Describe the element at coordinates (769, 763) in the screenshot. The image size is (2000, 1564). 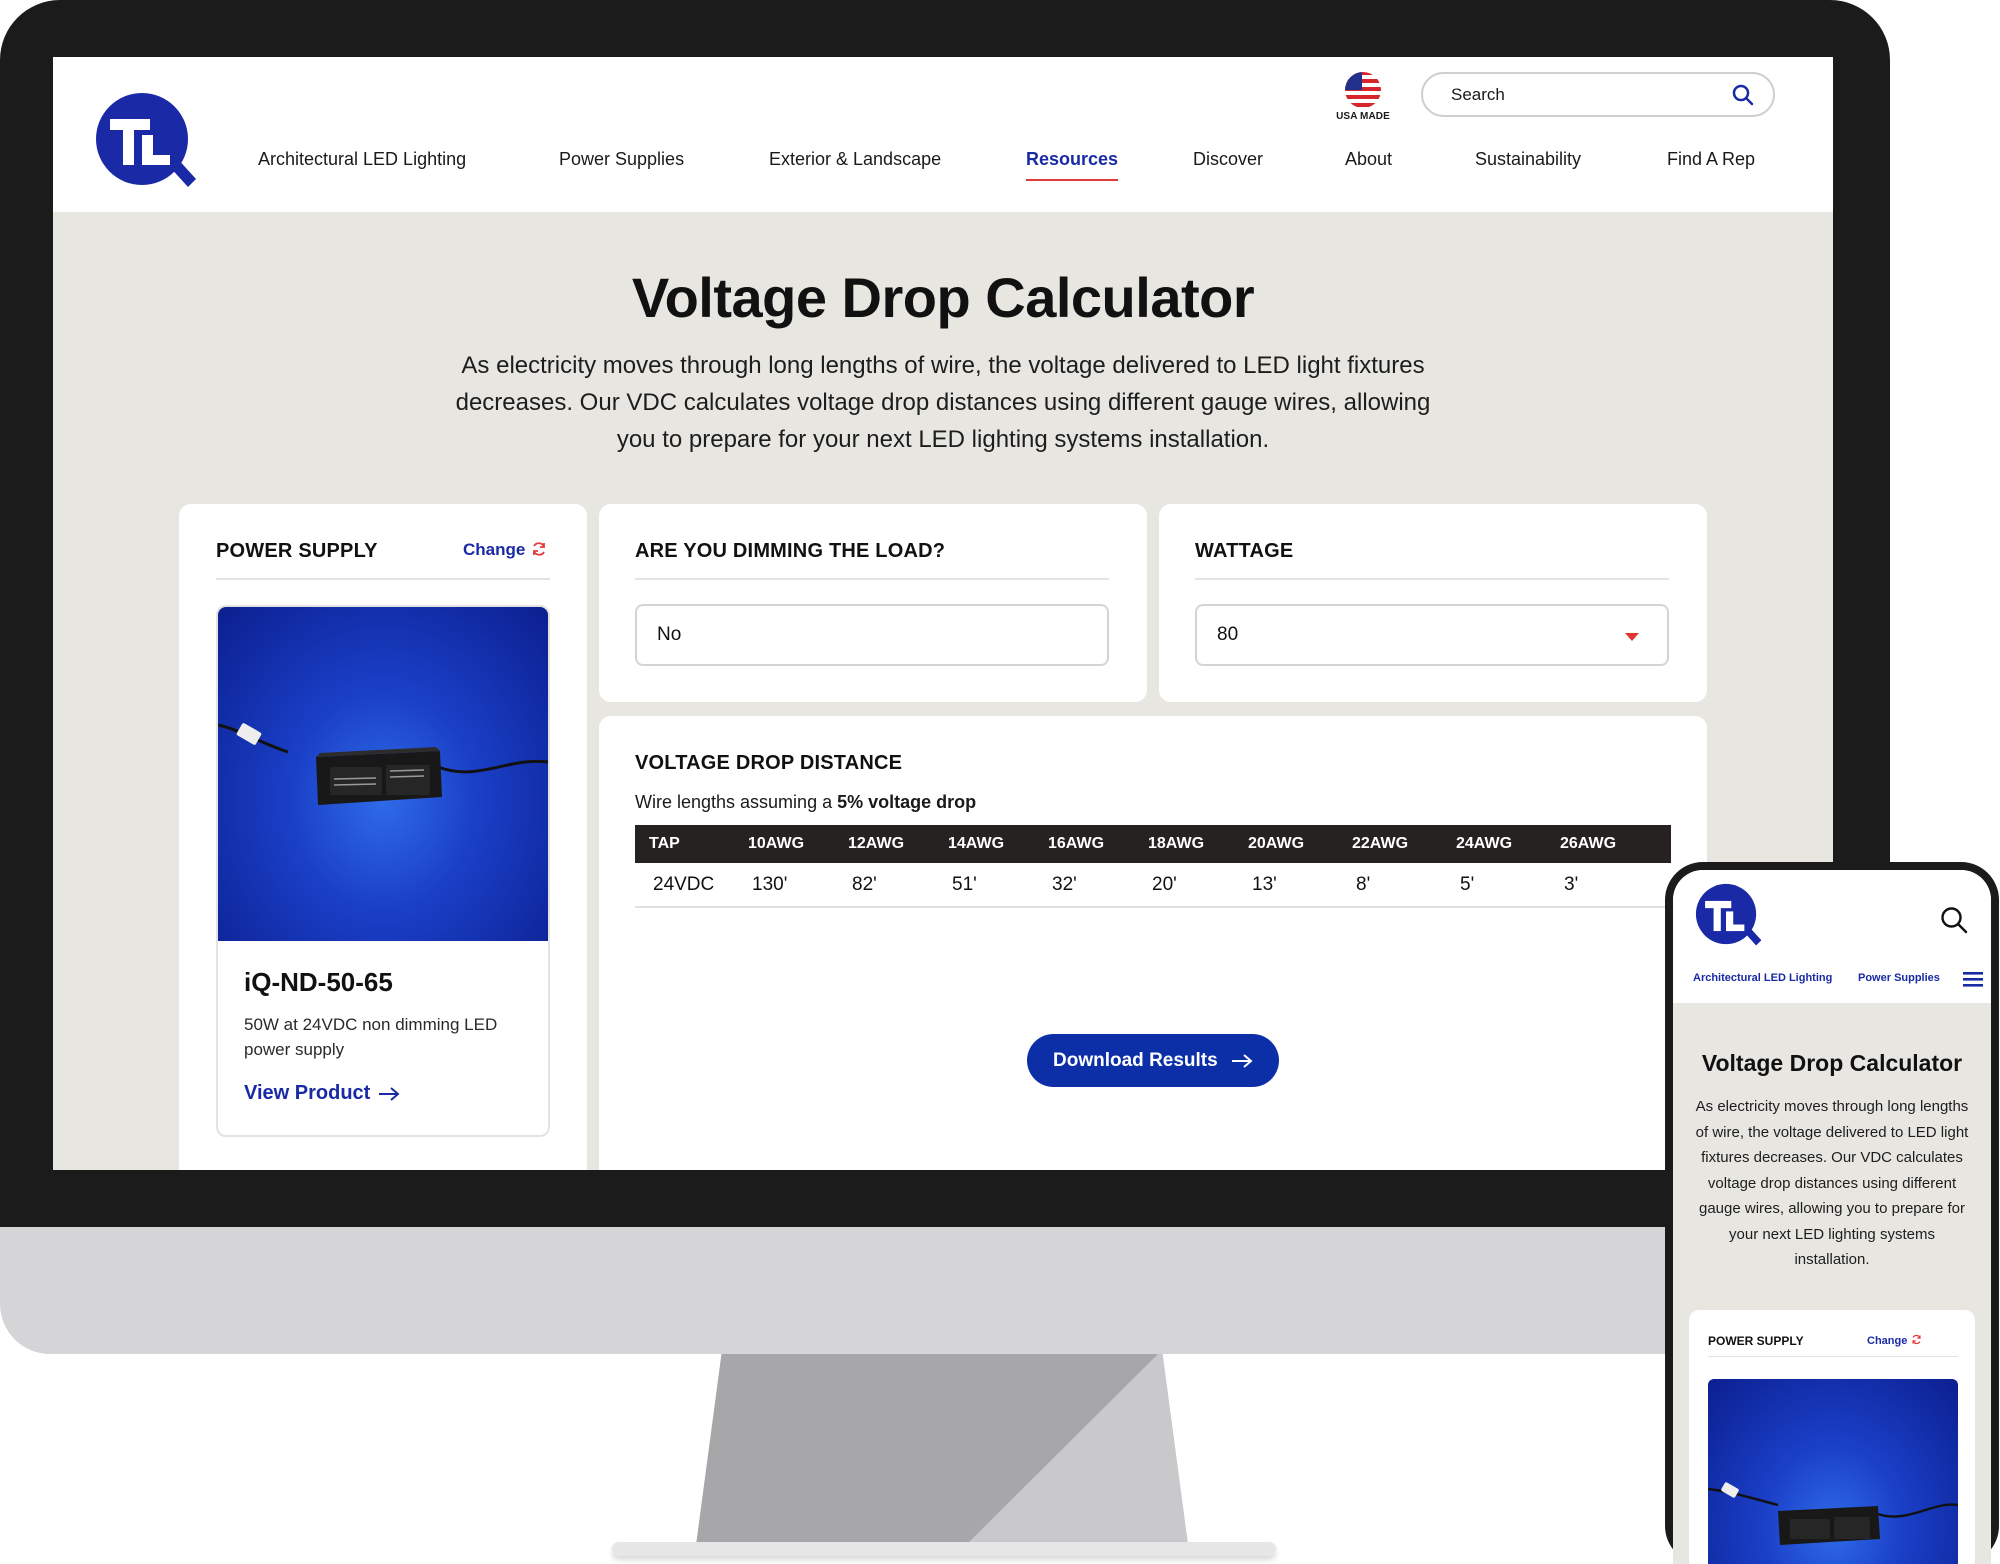
I see `voltage-drop-title: VOLTAGE DROP DISTANCE` at that location.